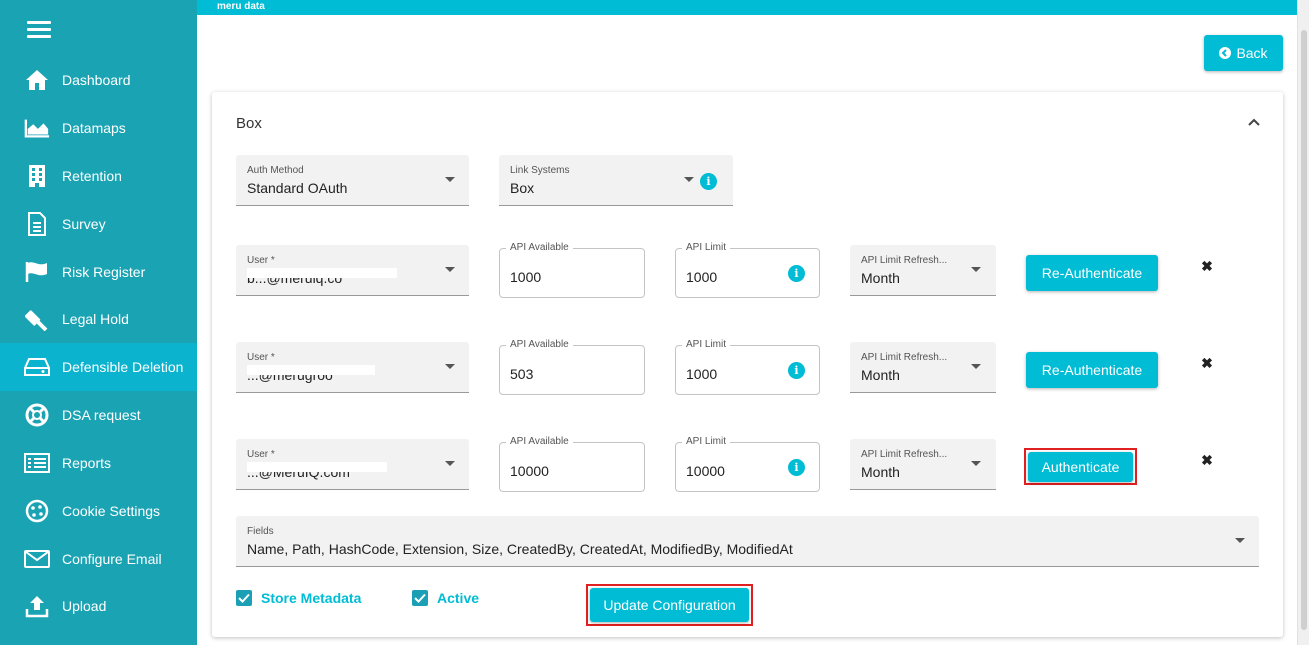 The height and width of the screenshot is (645, 1309). What do you see at coordinates (923, 270) in the screenshot?
I see `api-limit-refresh-select-1: API Limit Refresh... Month` at bounding box center [923, 270].